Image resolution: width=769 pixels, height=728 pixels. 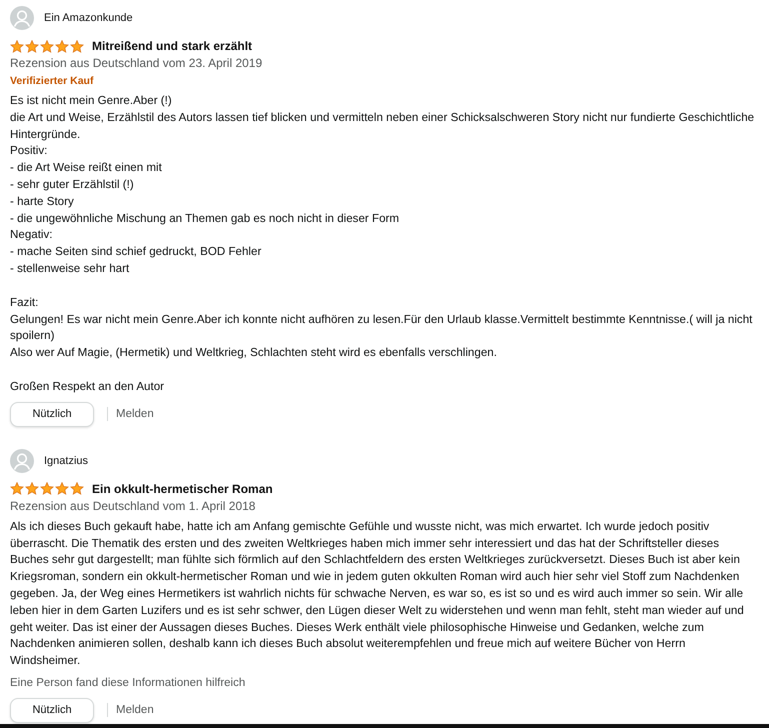 I want to click on review-text: - sehr guter Erzählstil (!), so click(x=72, y=184).